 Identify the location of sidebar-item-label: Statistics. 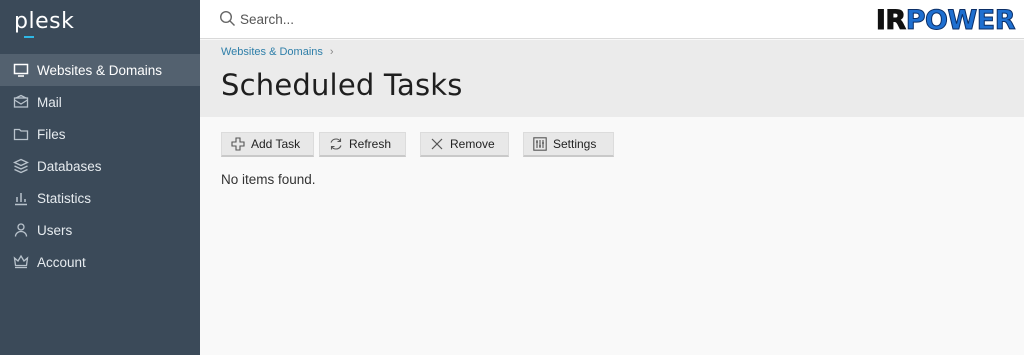
(64, 198).